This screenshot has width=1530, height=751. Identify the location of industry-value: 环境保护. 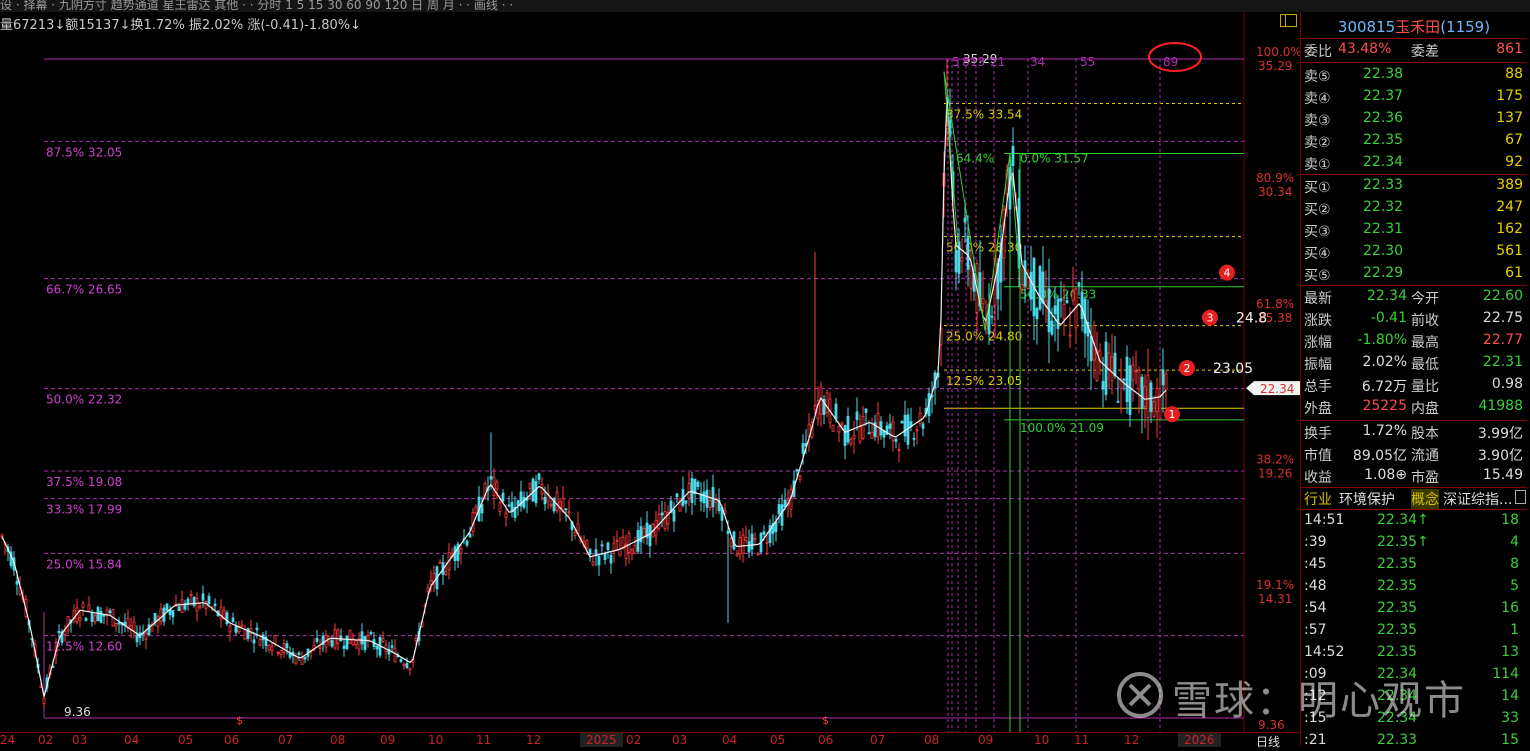
(1367, 499).